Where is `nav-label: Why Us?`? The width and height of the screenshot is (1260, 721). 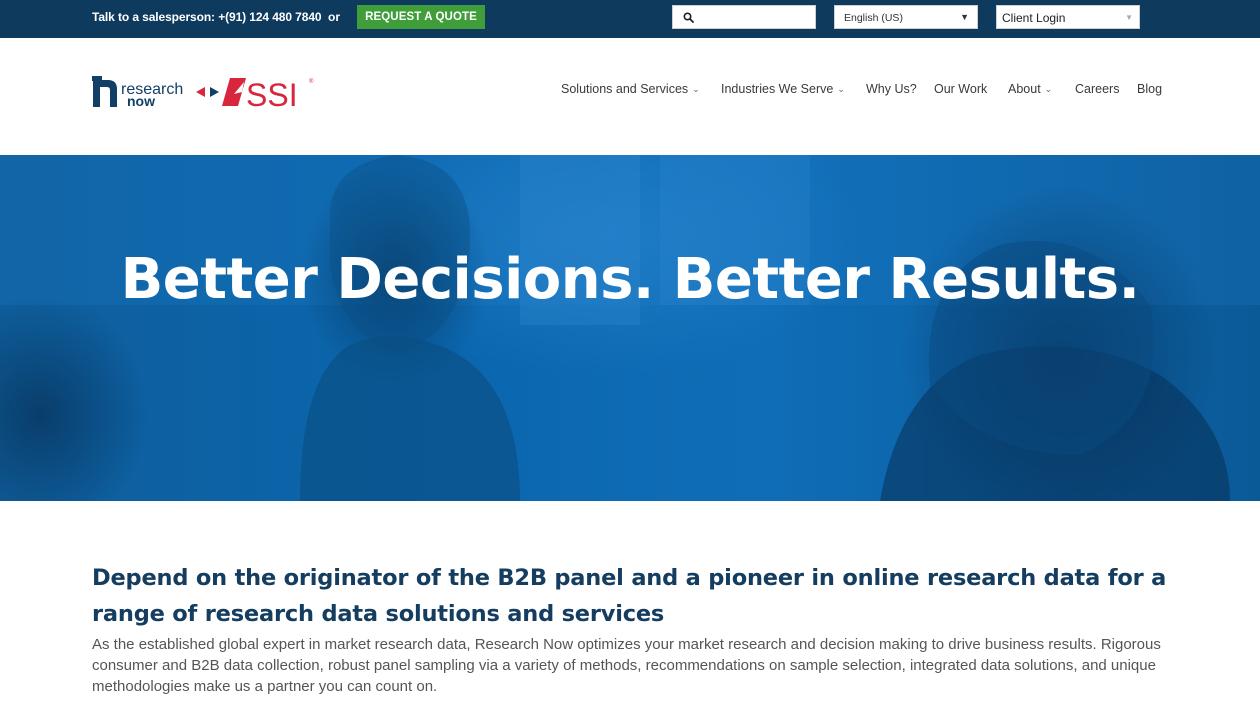 nav-label: Why Us? is located at coordinates (891, 89).